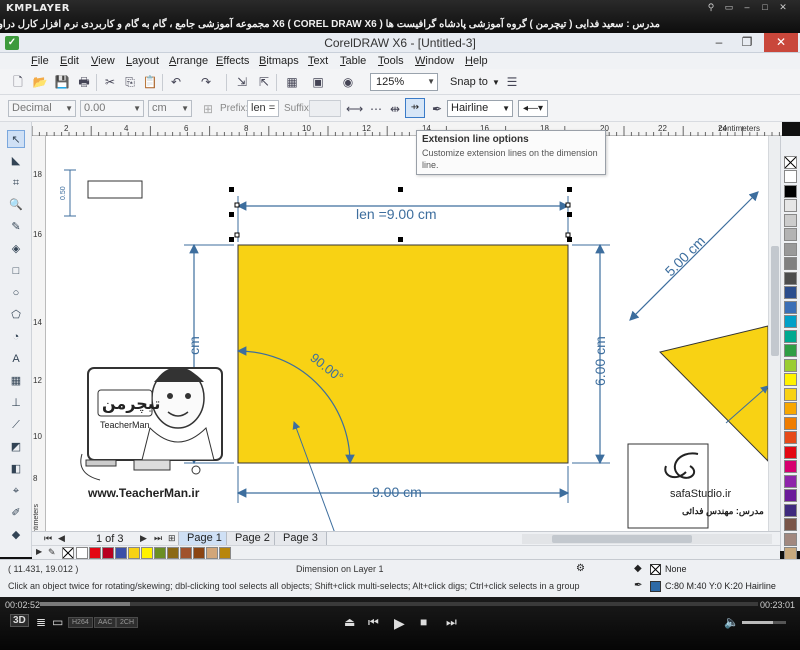 This screenshot has width=800, height=650. I want to click on menu-file: File, so click(40, 61).